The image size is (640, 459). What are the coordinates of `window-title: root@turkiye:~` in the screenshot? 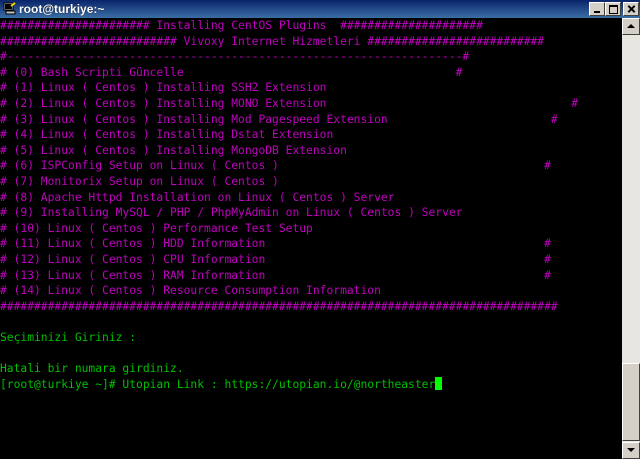 It's located at (62, 9).